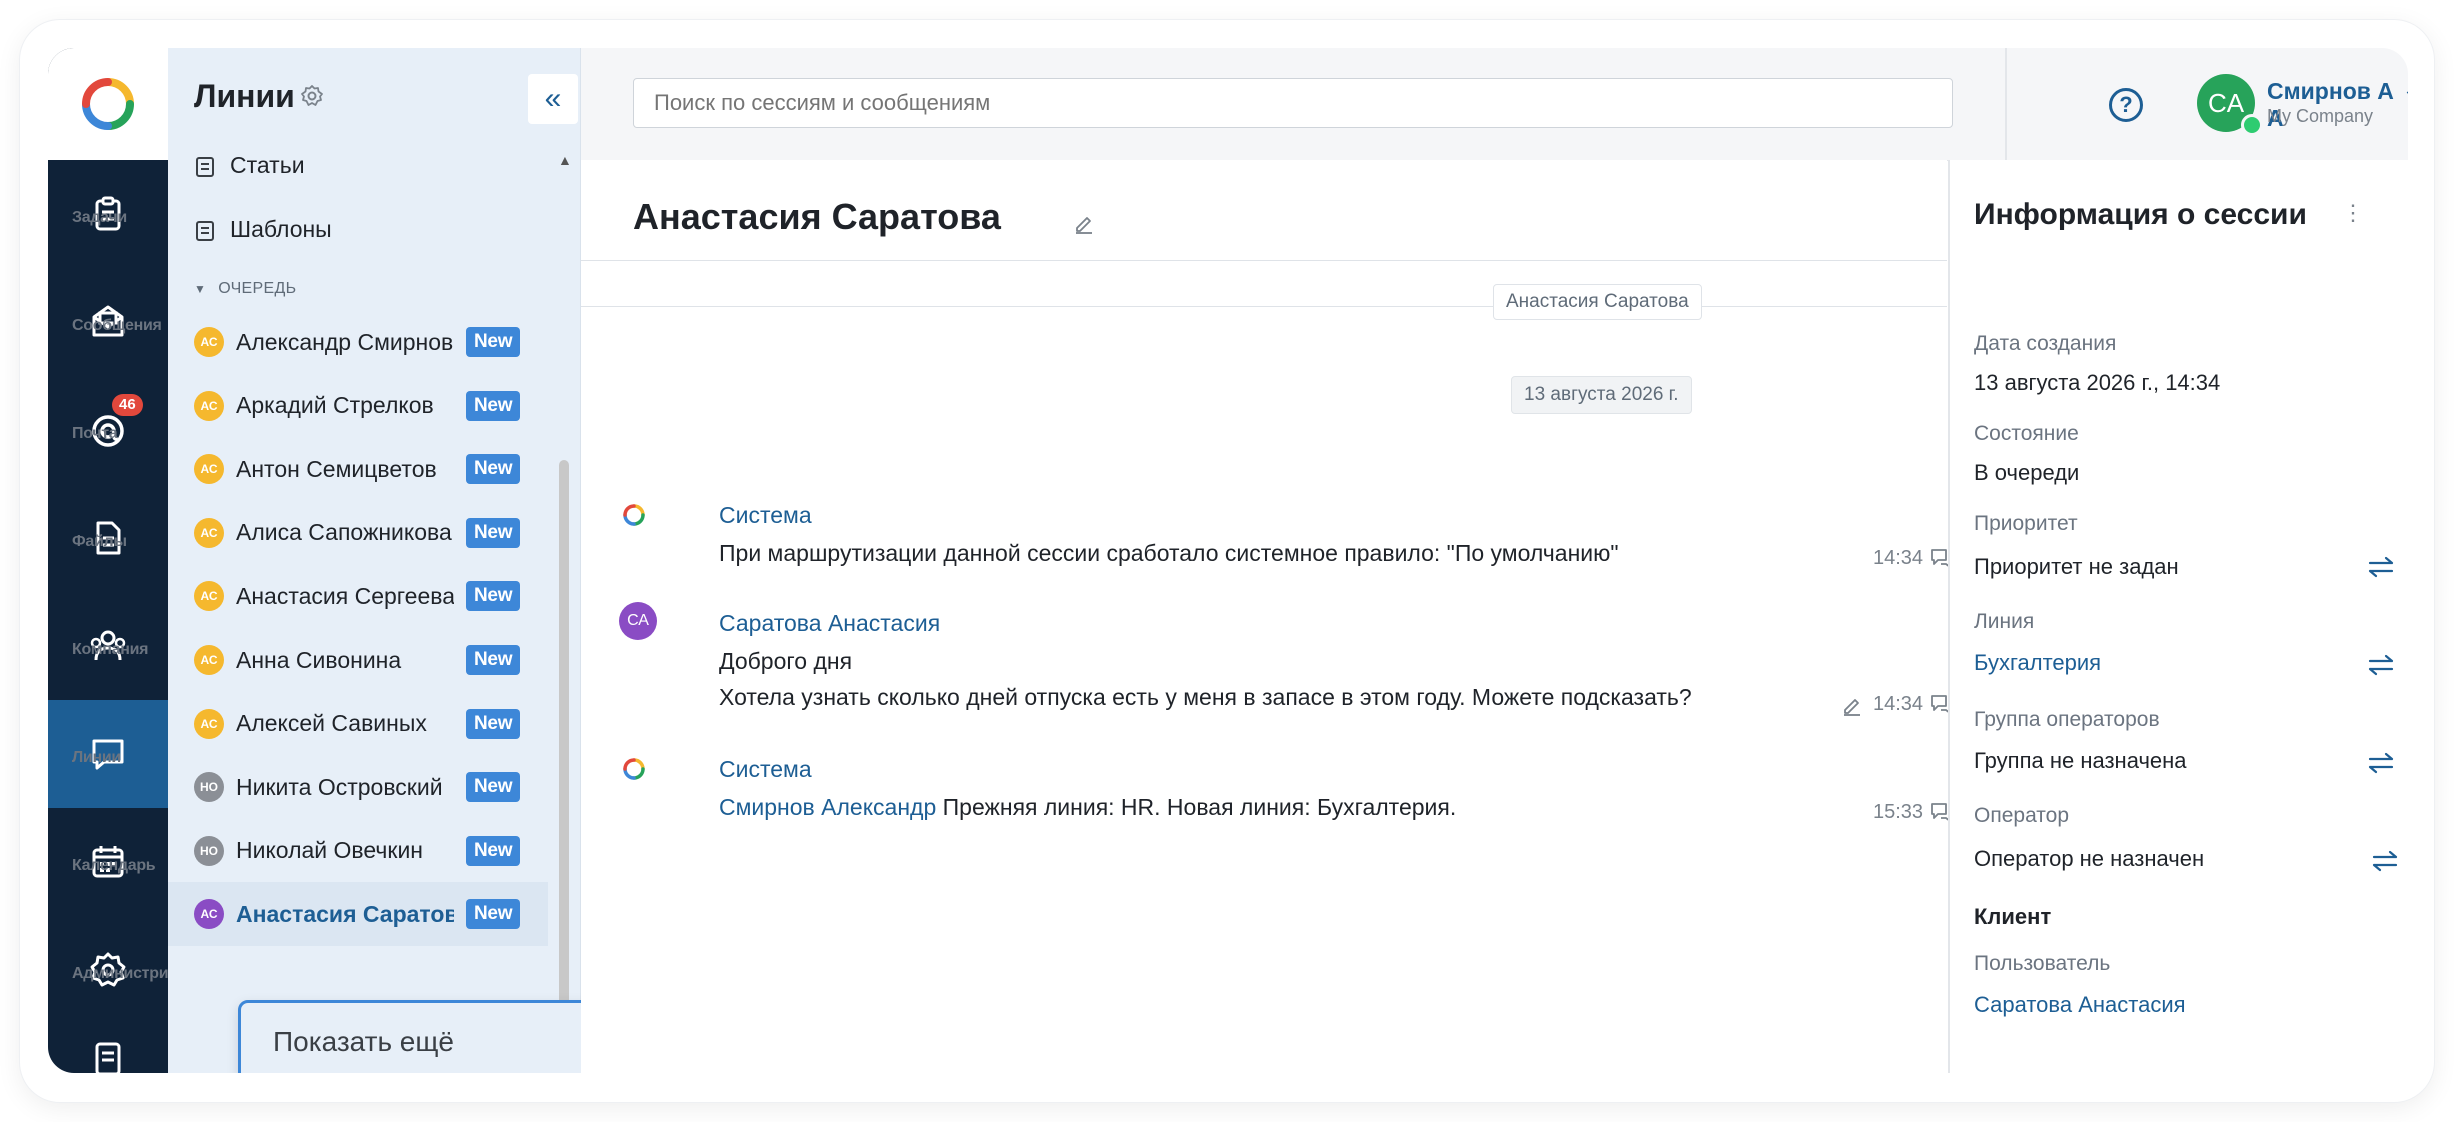 This screenshot has height=1122, width=2456. Describe the element at coordinates (319, 659) in the screenshot. I see `queue-item-name: Анна Сивонина` at that location.